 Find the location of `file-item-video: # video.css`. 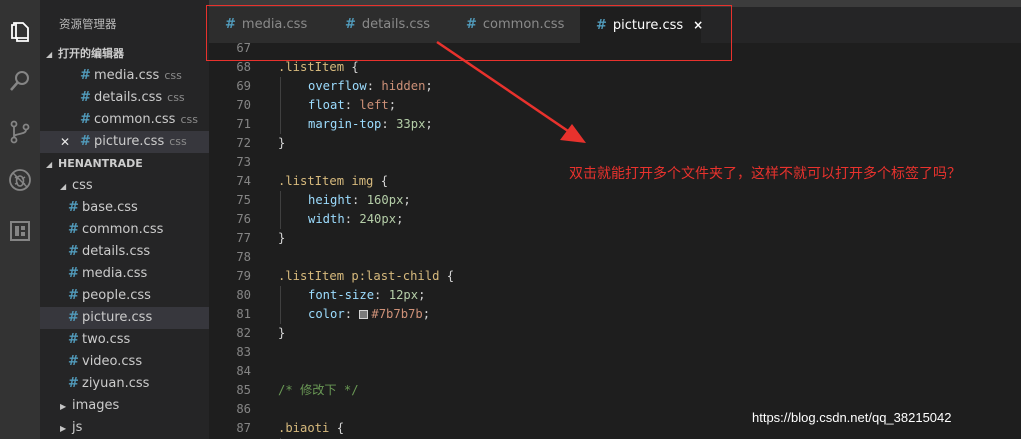

file-item-video: # video.css is located at coordinates (124, 362).